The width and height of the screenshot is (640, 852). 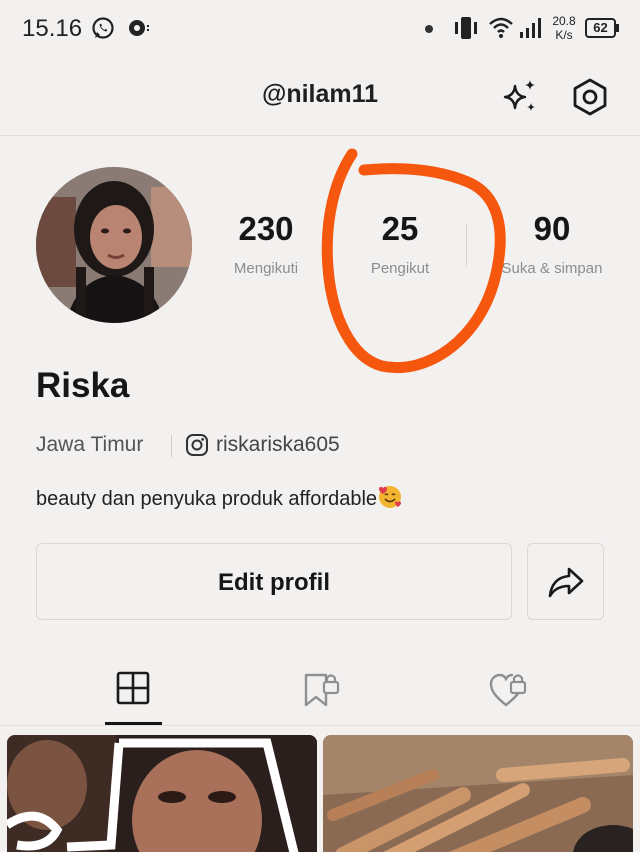 What do you see at coordinates (266, 228) in the screenshot?
I see `following-count: 230` at bounding box center [266, 228].